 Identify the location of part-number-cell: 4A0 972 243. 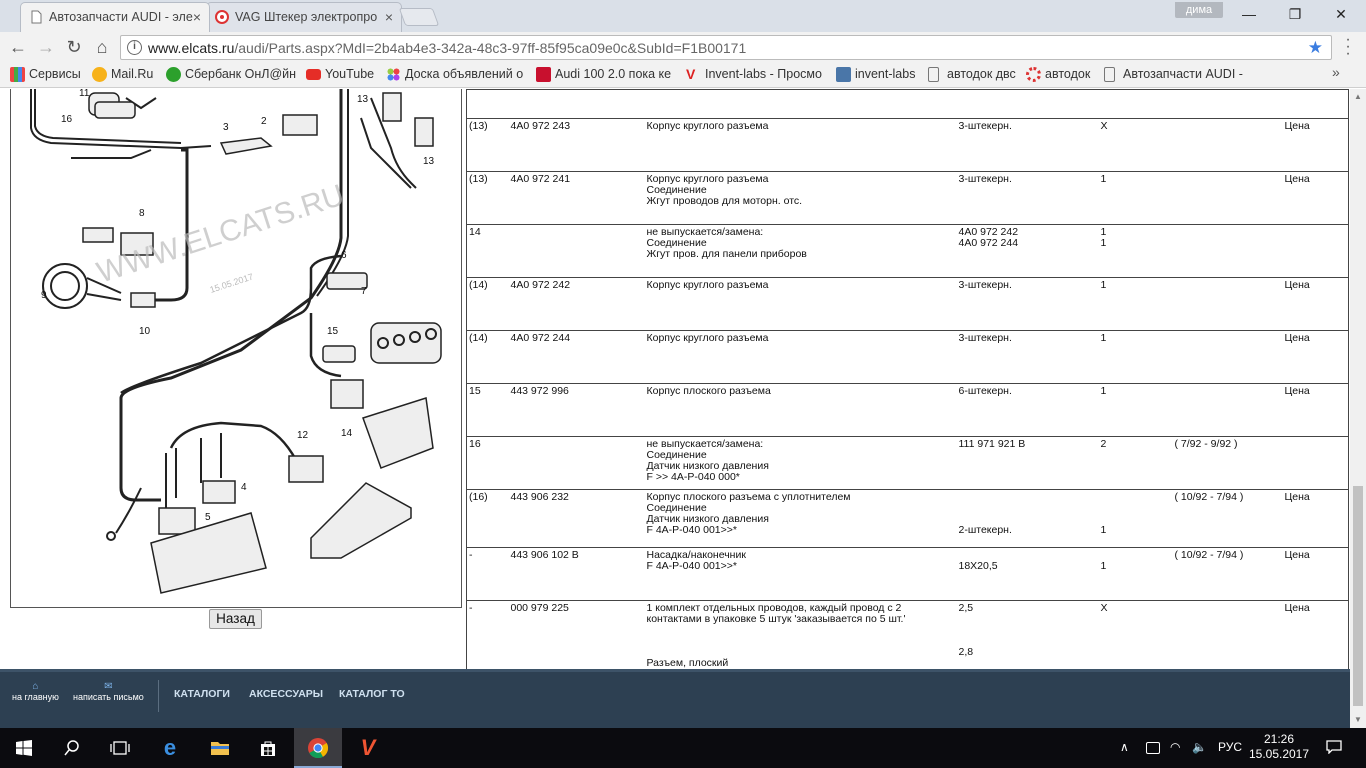
(576, 145).